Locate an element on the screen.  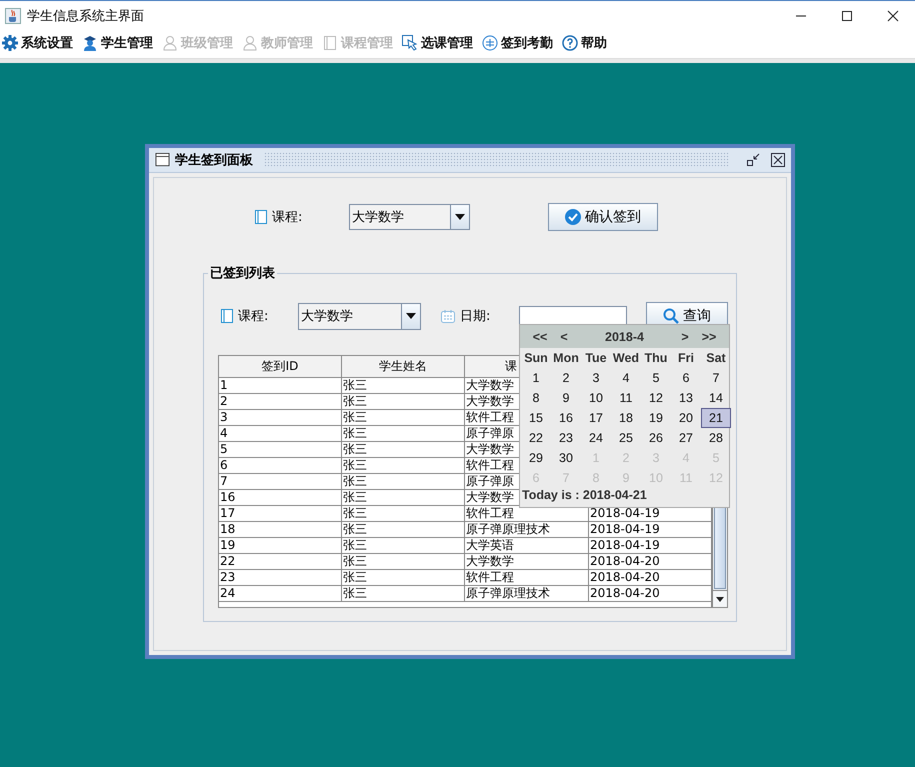
table-cell: 6 is located at coordinates (280, 466).